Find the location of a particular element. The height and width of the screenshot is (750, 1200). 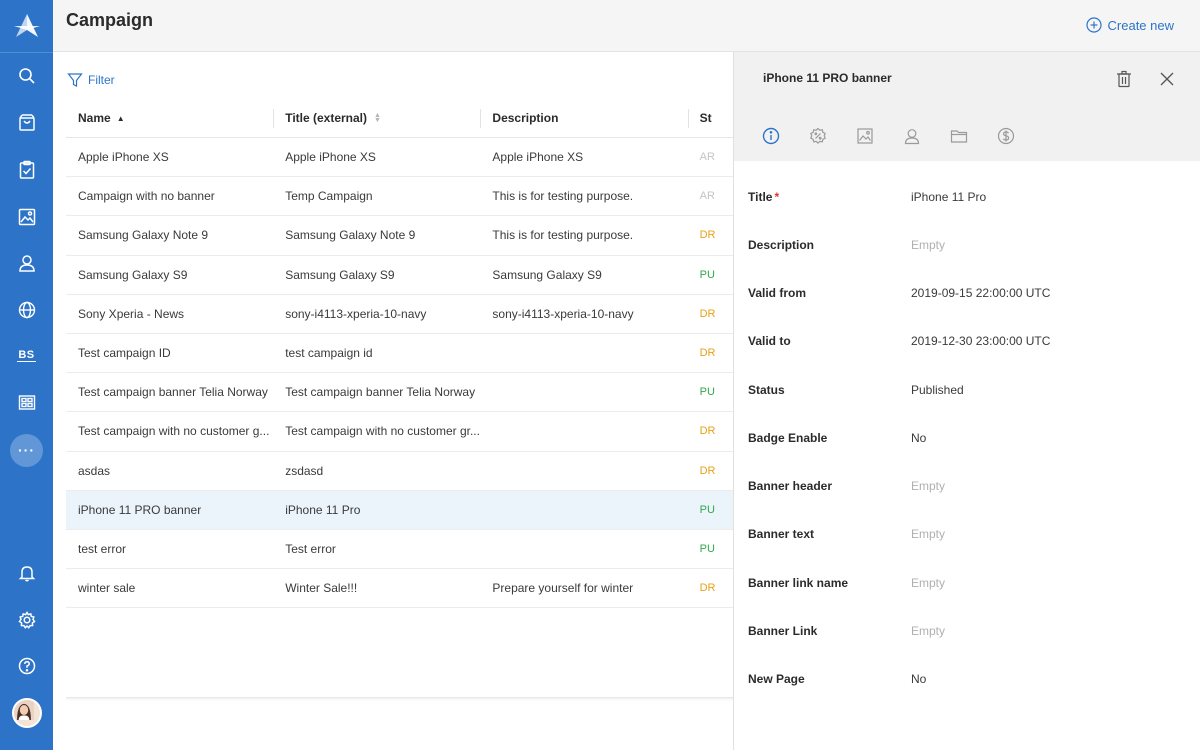

column-header-name: Name ▲ is located at coordinates (169, 118).